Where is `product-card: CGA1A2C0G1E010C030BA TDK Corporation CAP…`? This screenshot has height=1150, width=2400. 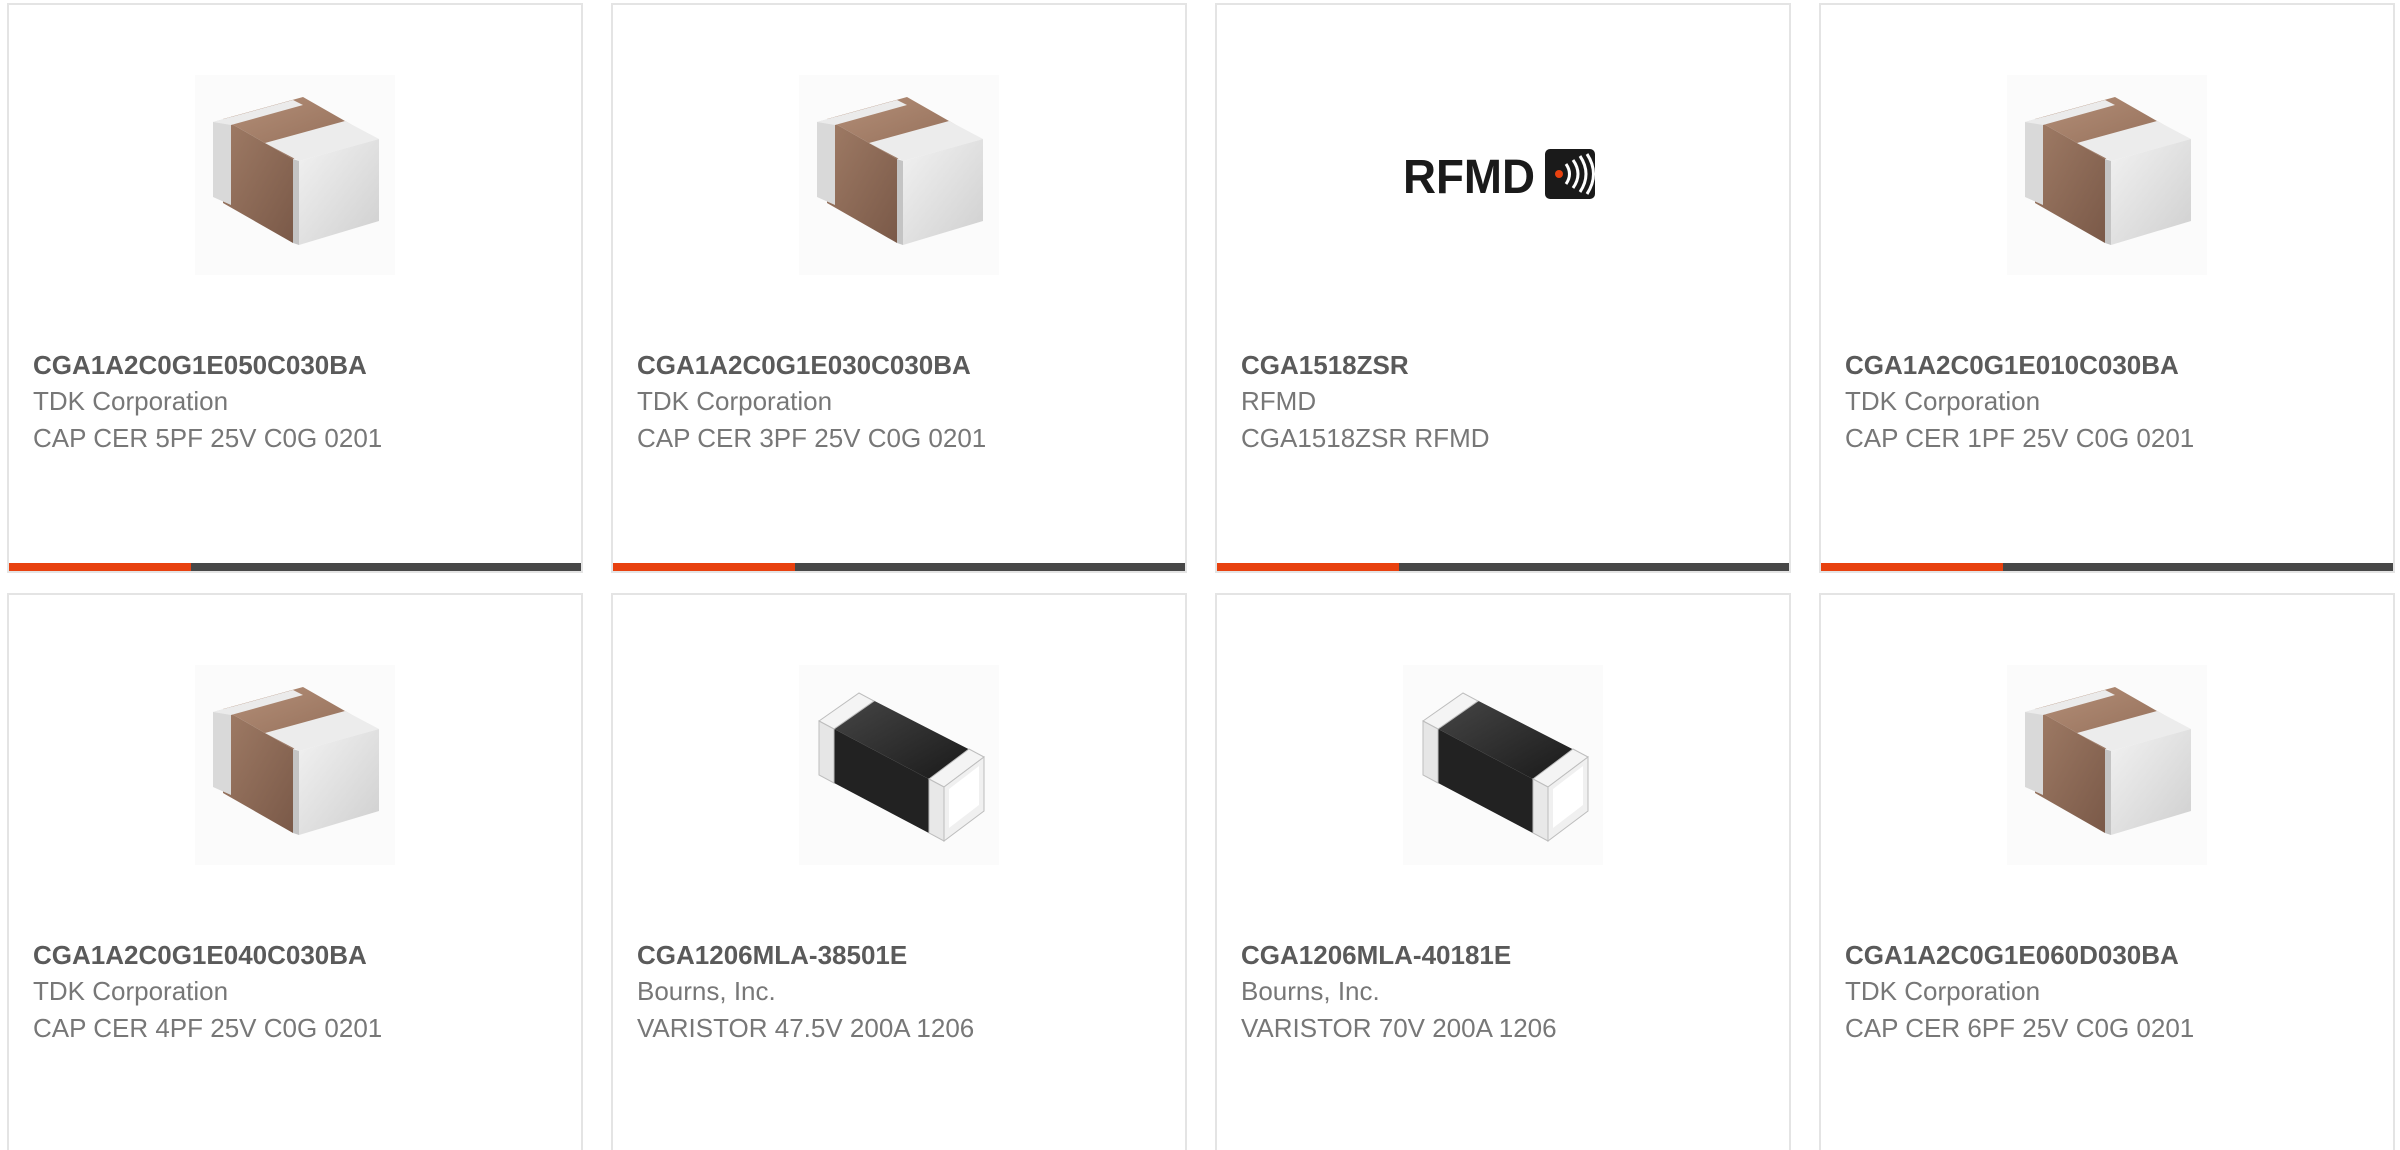 product-card: CGA1A2C0G1E010C030BA TDK Corporation CAP… is located at coordinates (2107, 288).